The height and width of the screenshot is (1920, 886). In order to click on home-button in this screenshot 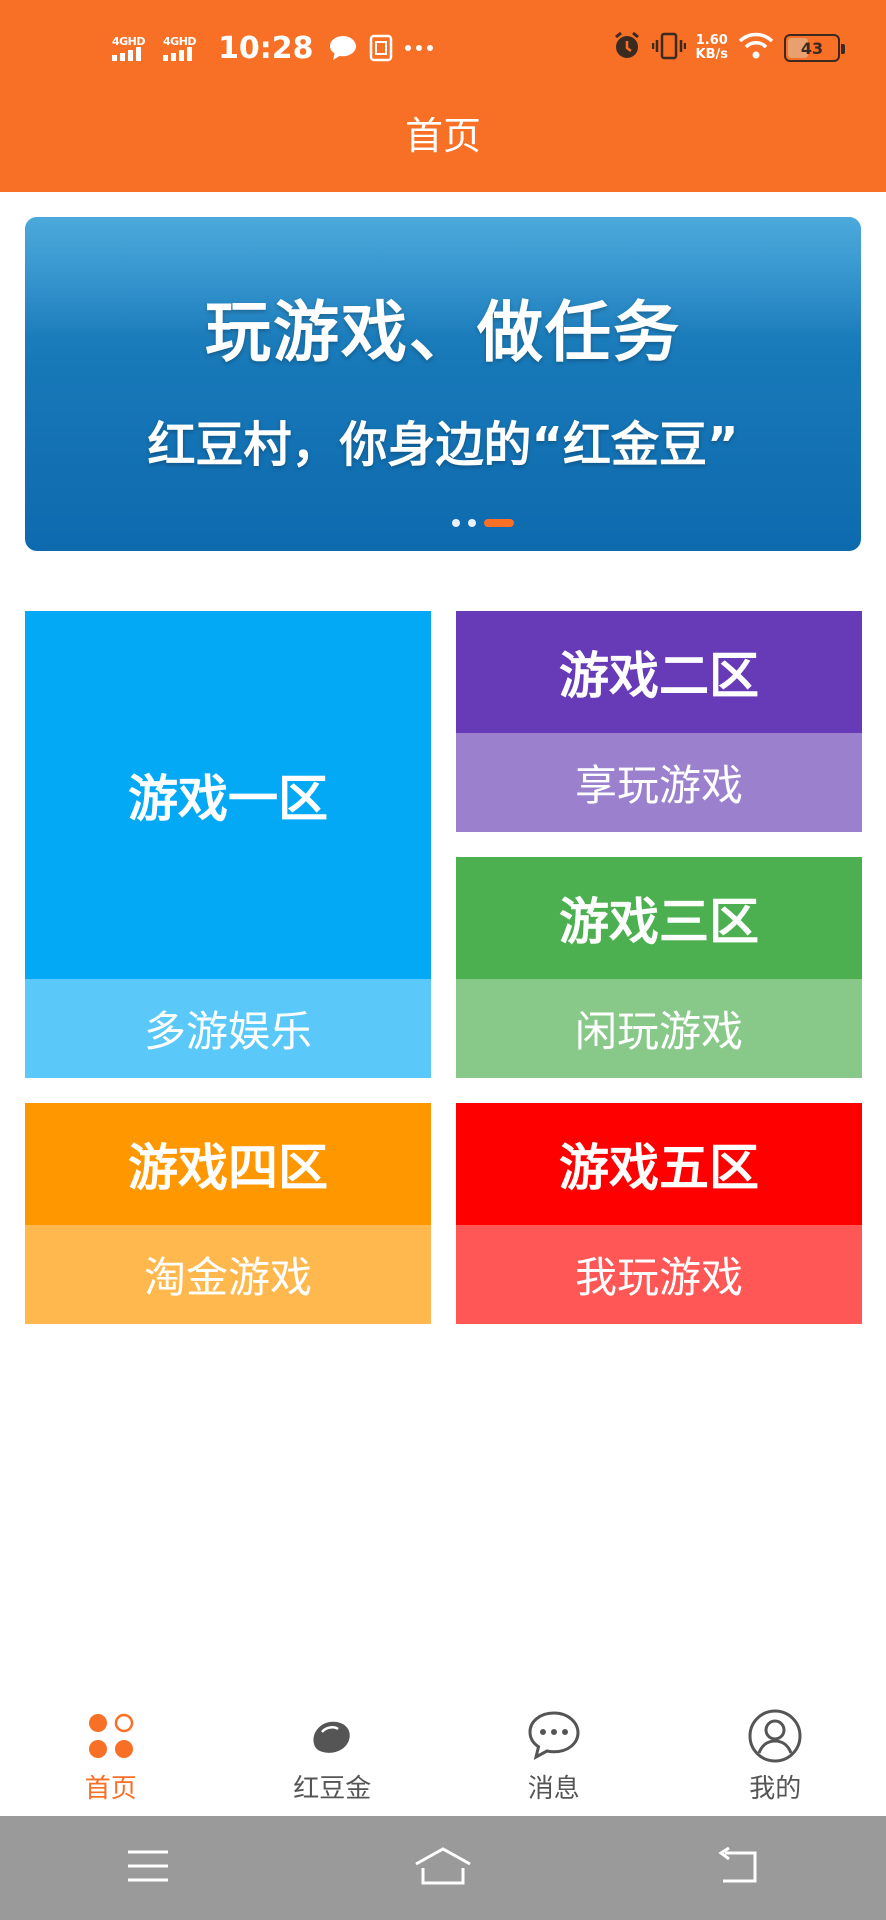, I will do `click(443, 1868)`.